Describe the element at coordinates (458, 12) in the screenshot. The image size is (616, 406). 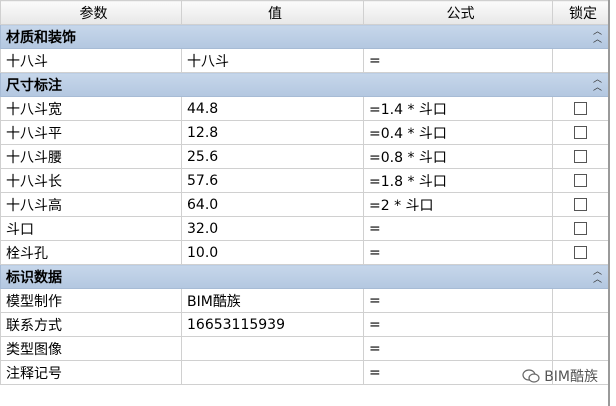
I see `column-header-formula: 公式` at that location.